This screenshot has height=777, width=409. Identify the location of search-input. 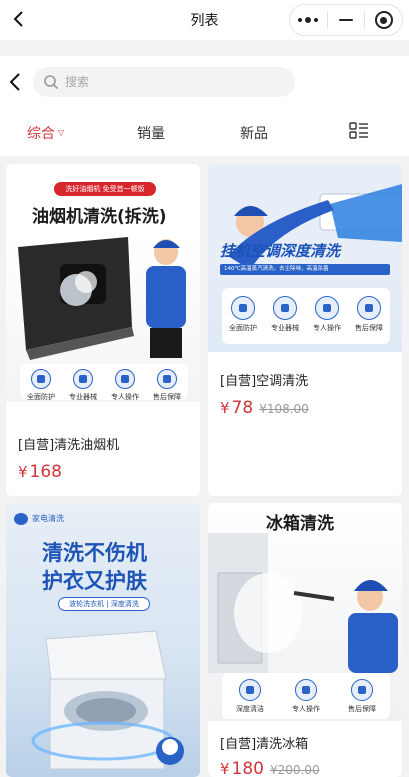
(165, 82).